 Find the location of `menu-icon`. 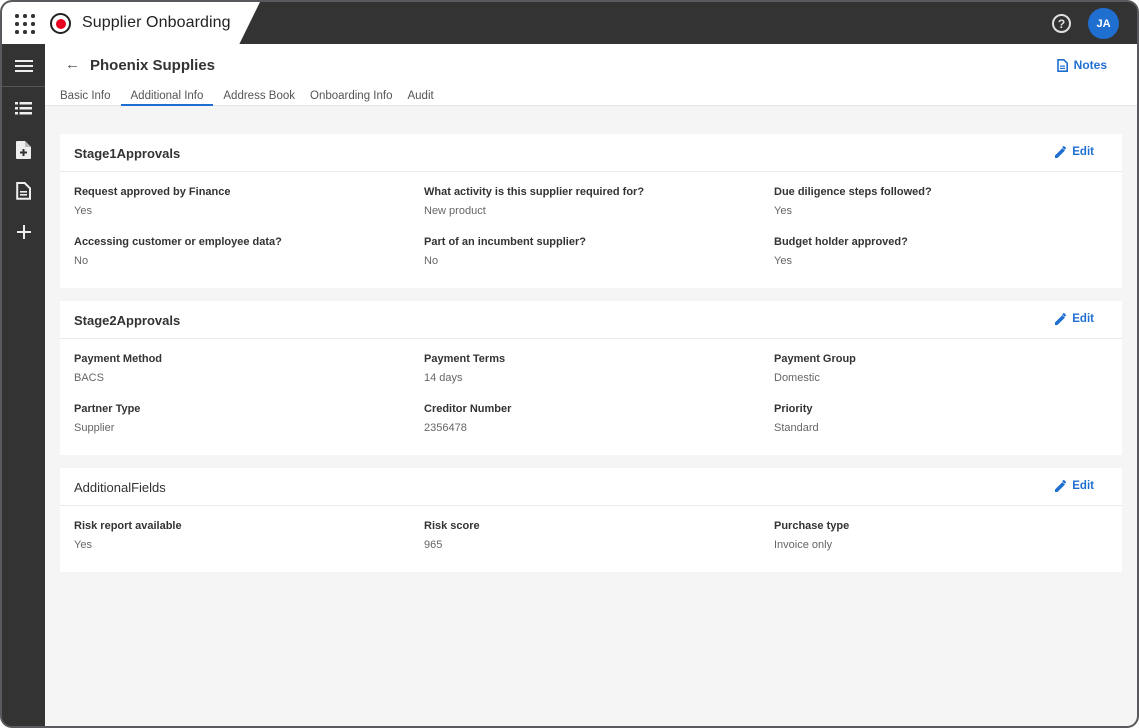

menu-icon is located at coordinates (23, 66).